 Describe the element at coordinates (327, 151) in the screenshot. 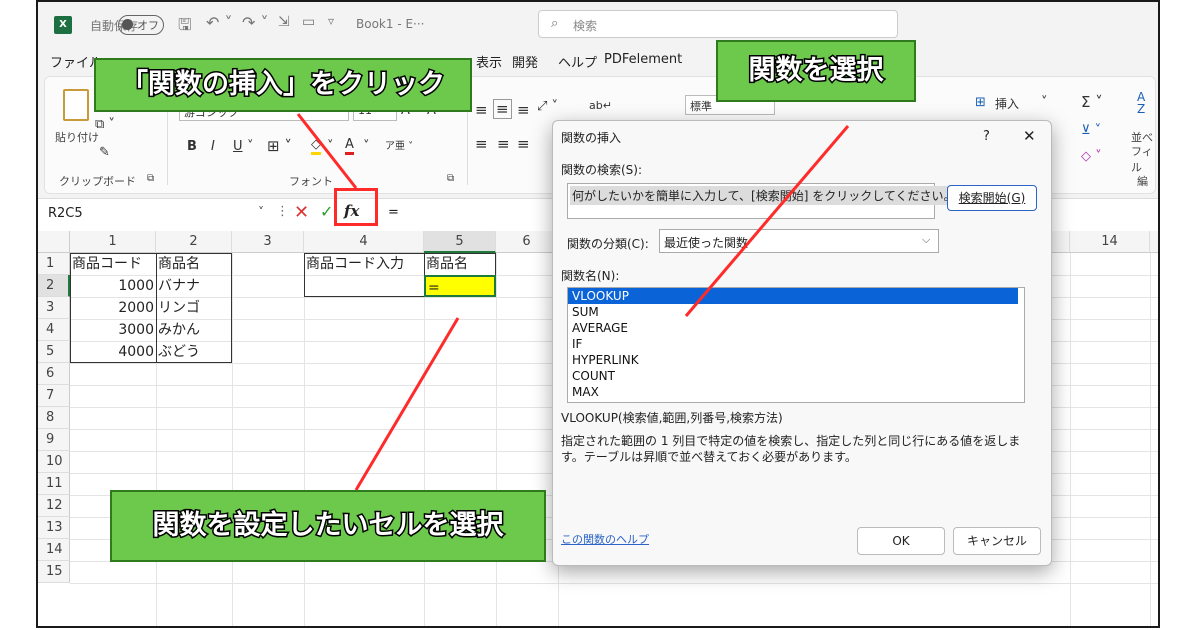

I see `arrow-to-fx` at that location.